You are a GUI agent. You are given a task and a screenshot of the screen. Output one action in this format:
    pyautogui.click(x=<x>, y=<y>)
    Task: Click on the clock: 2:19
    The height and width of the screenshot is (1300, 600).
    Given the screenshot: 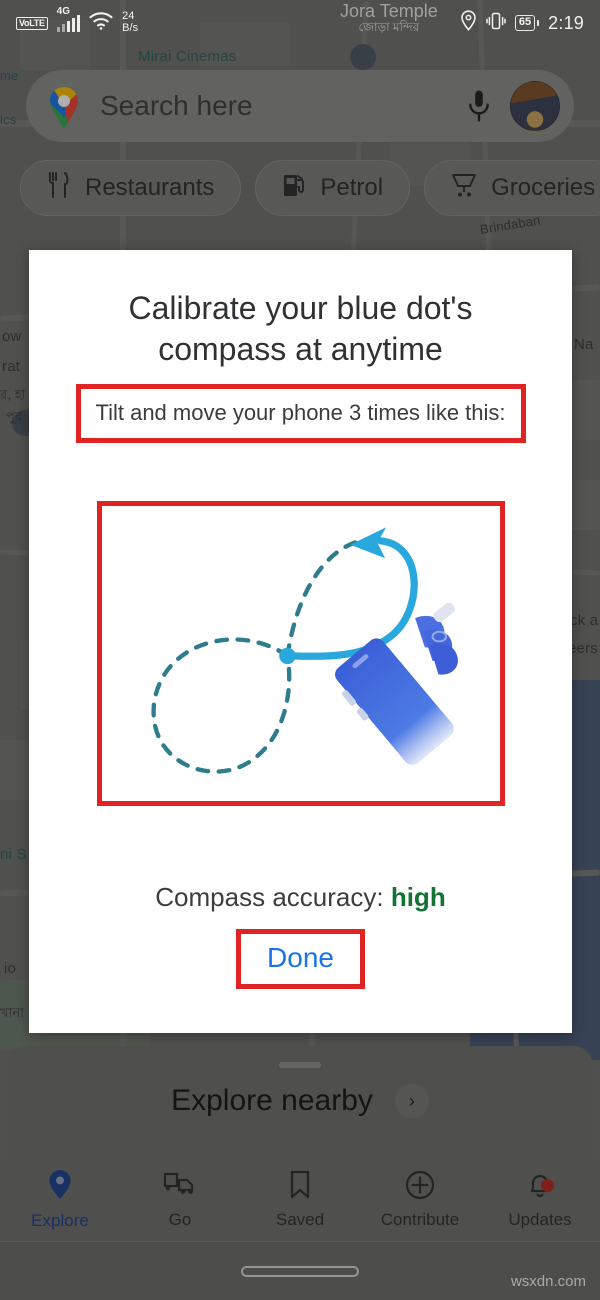 What is the action you would take?
    pyautogui.click(x=566, y=22)
    